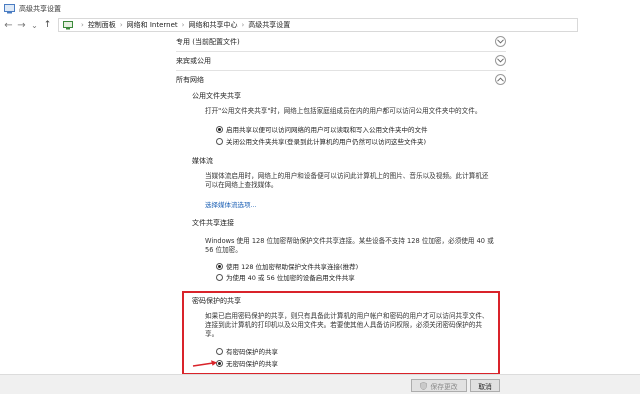  What do you see at coordinates (204, 363) in the screenshot?
I see `red-arrow-icon` at bounding box center [204, 363].